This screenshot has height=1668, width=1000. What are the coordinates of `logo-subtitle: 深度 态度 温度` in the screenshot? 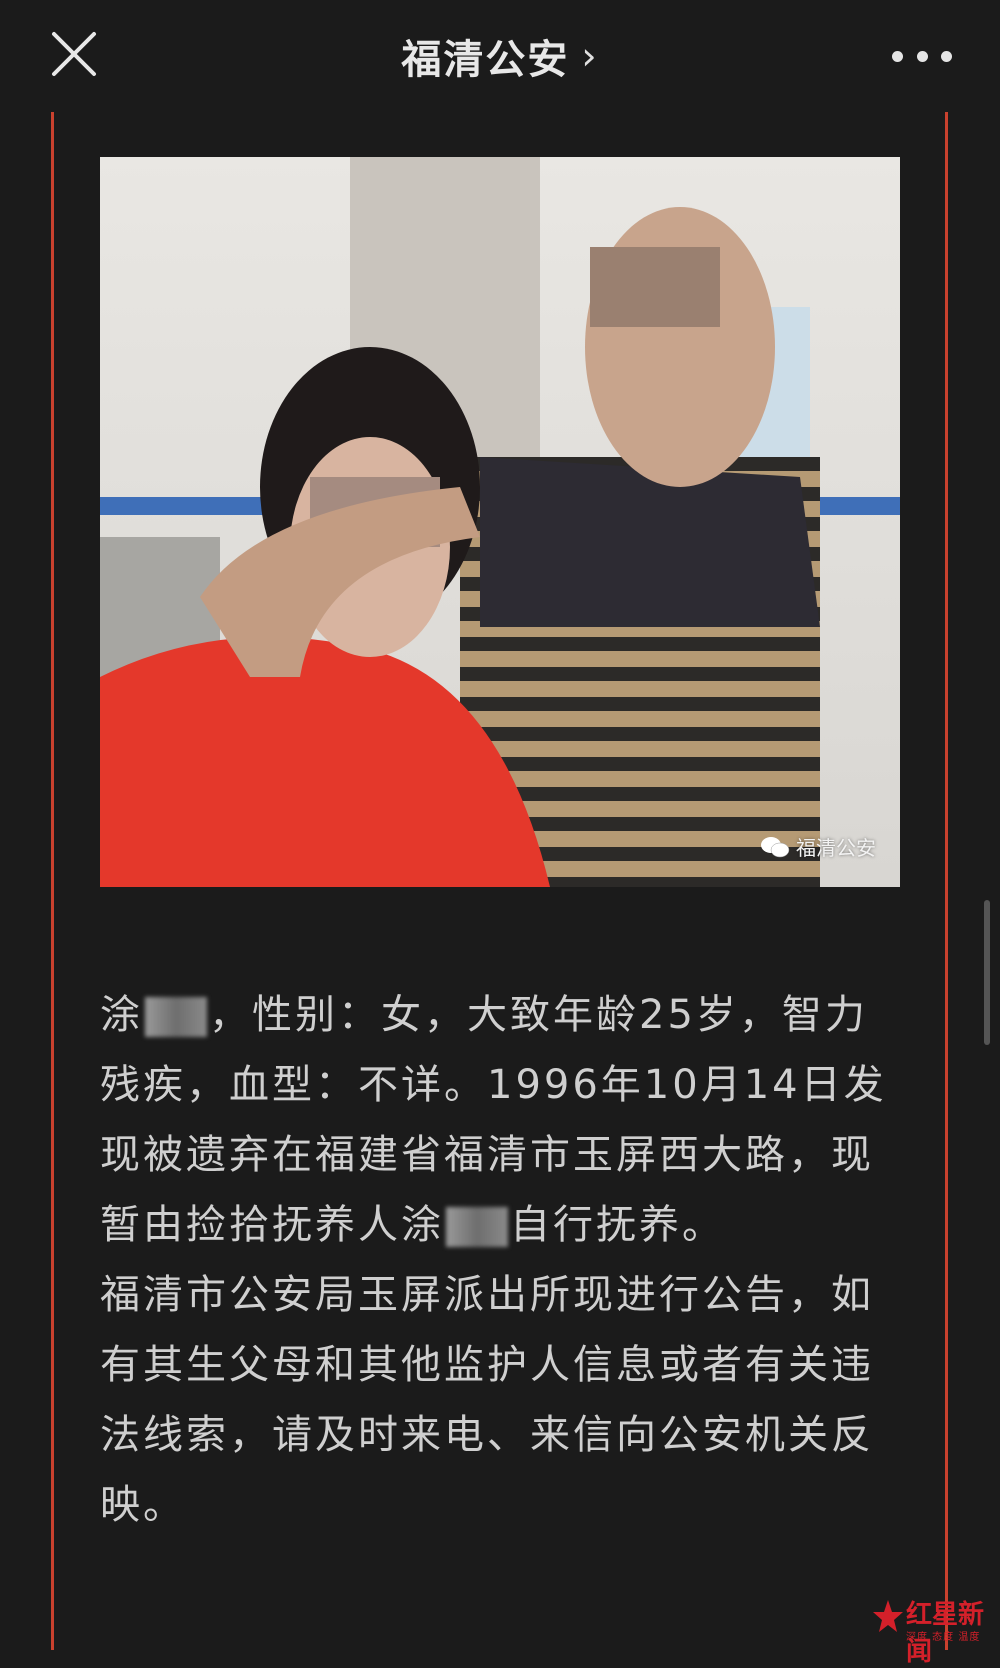 It's located at (943, 1637).